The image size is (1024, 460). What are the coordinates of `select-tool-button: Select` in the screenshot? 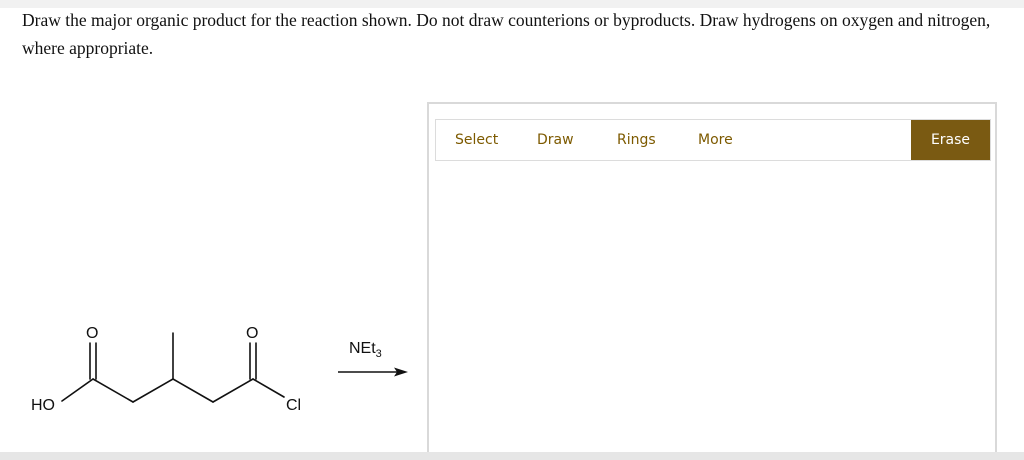 It's located at (476, 140).